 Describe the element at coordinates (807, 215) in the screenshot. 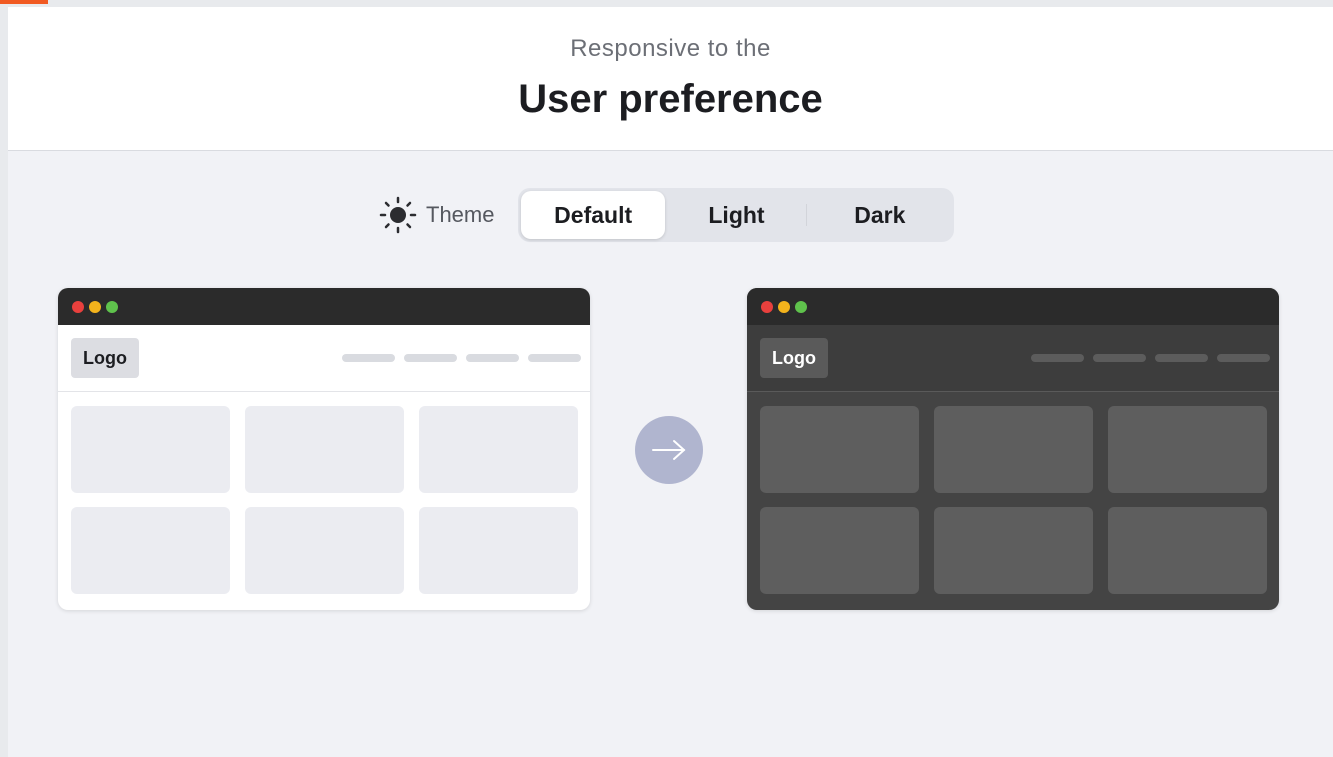

I see `segment-divider` at that location.